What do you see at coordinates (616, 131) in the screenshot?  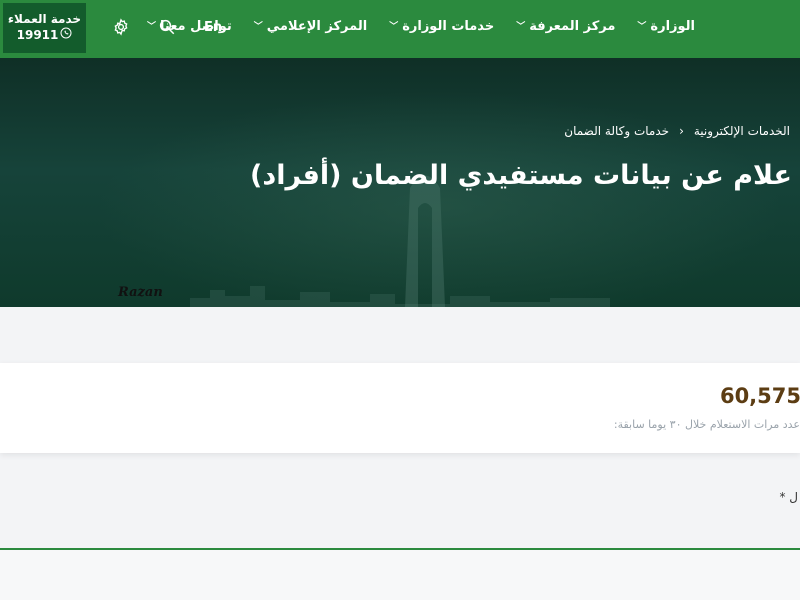 I see `breadcrumb-link-social-security-services: خدمات وكالة الضمان` at bounding box center [616, 131].